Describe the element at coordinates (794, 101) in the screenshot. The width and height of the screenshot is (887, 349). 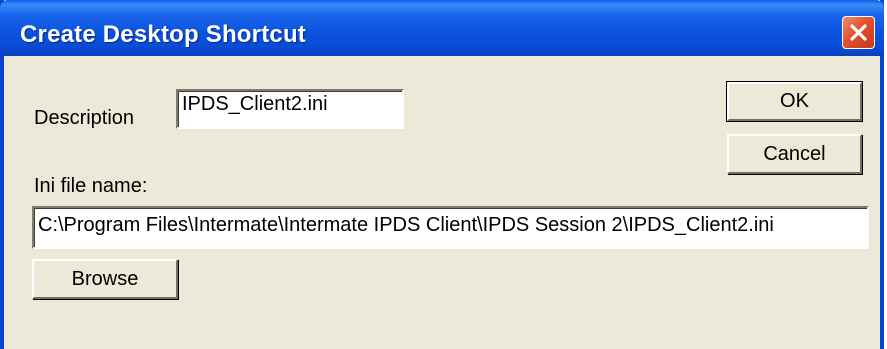
I see `ok-button: OK` at that location.